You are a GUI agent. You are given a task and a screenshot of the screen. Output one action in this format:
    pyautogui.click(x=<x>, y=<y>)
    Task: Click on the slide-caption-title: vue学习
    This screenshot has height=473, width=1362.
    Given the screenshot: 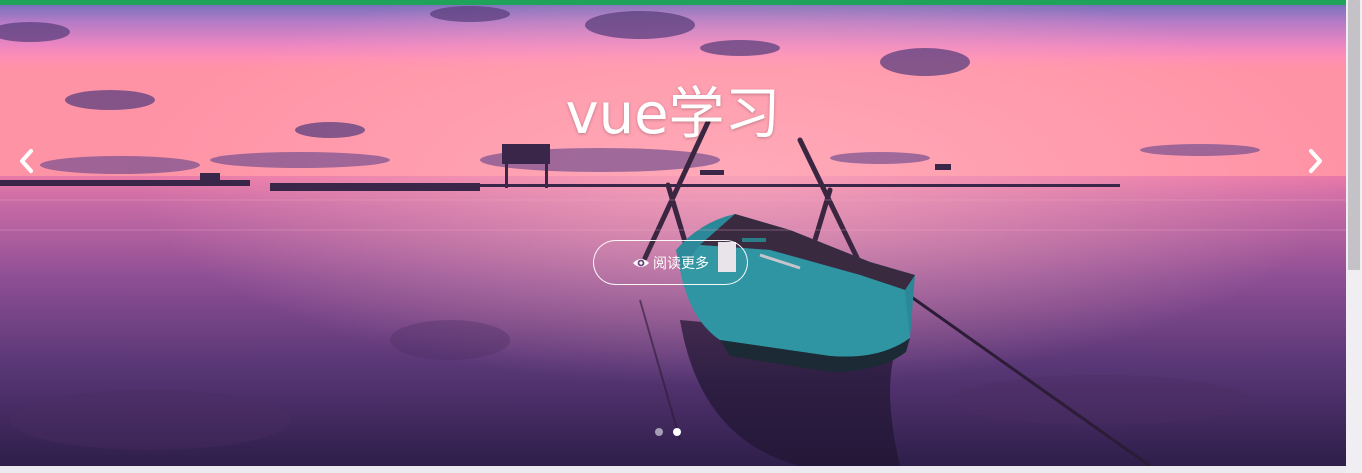 What is the action you would take?
    pyautogui.click(x=673, y=114)
    